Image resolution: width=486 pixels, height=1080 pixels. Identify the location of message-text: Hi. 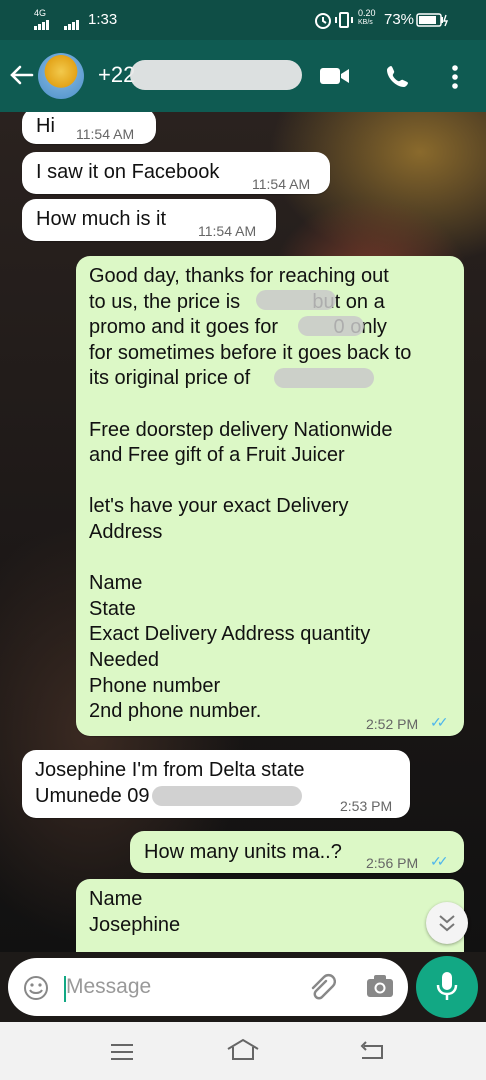
(45, 126).